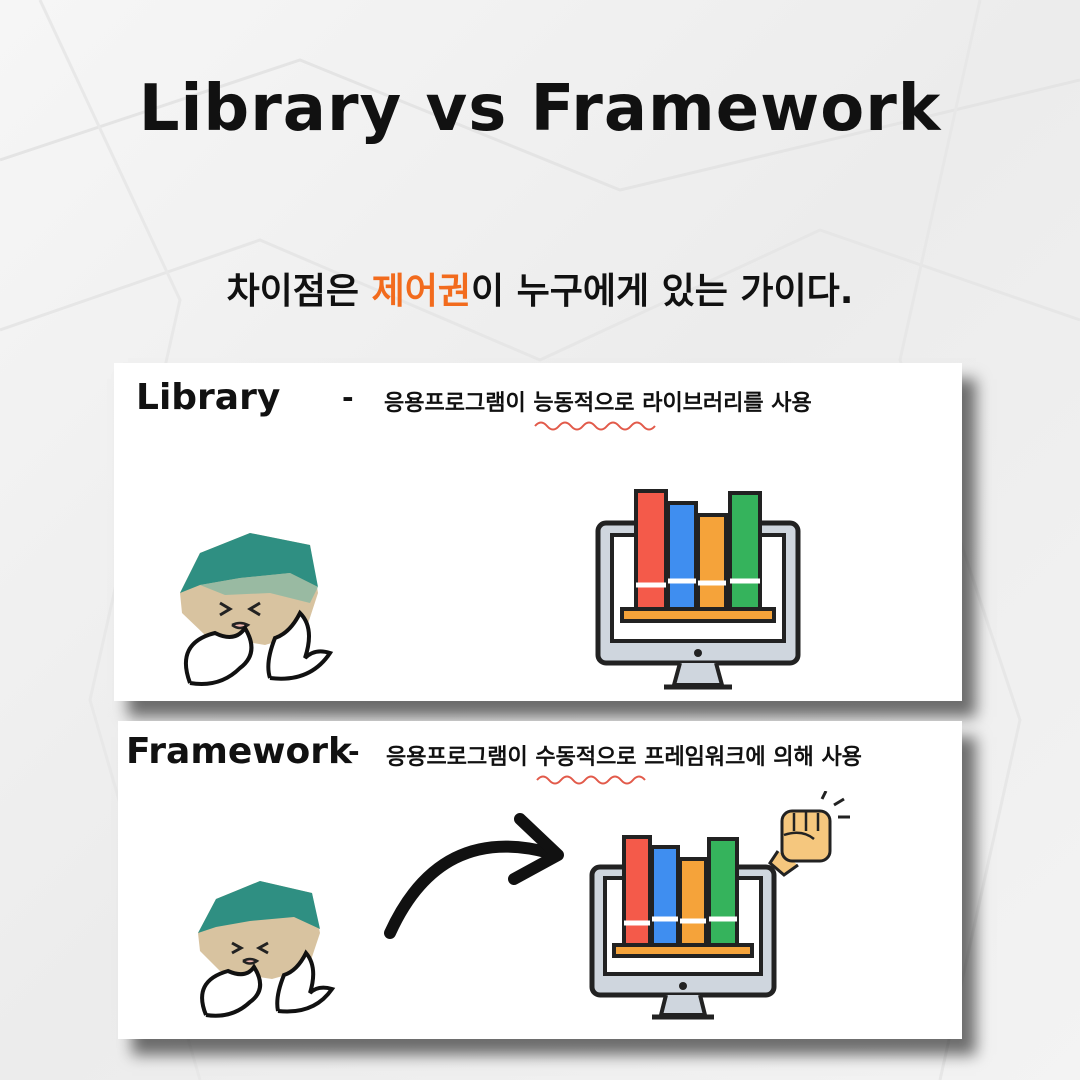  What do you see at coordinates (584, 403) in the screenshot?
I see `library-desc-underlined-text: 능동적으로` at bounding box center [584, 403].